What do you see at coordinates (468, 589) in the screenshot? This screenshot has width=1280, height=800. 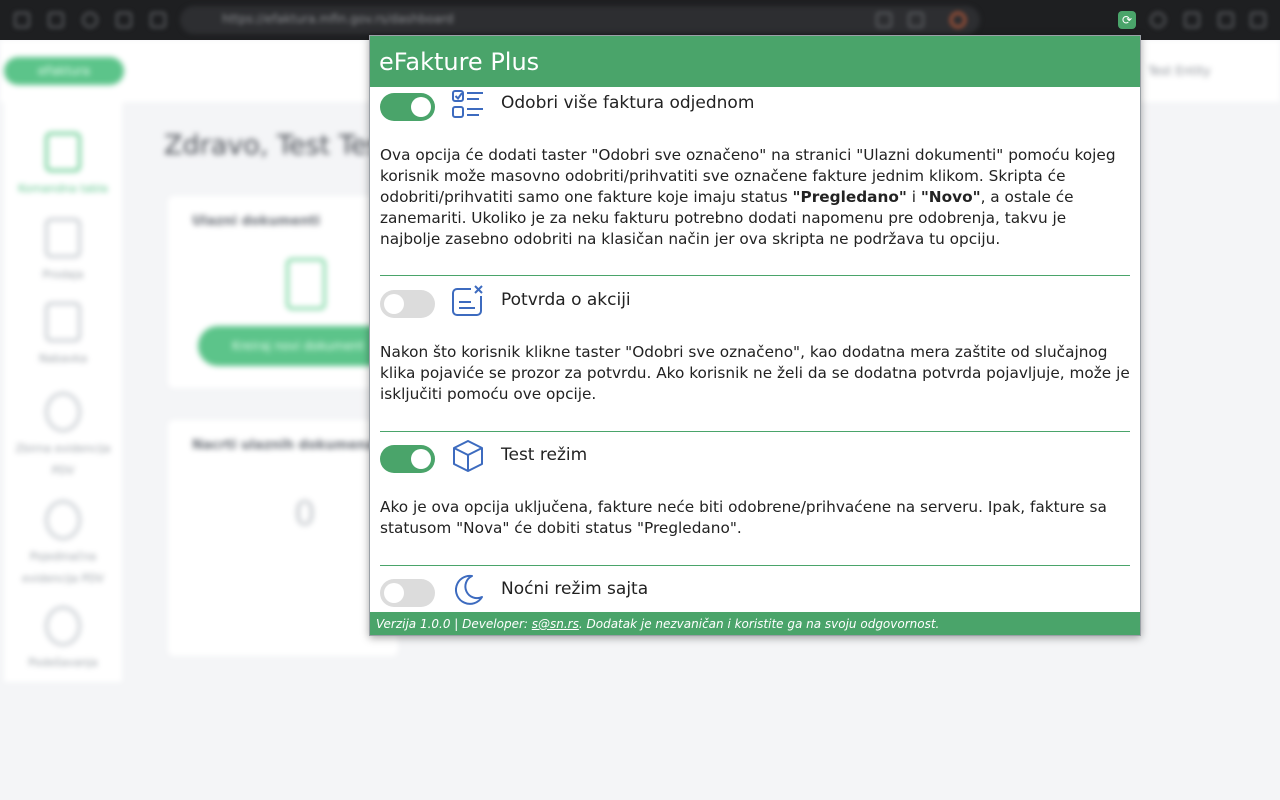 I see `moon-icon` at bounding box center [468, 589].